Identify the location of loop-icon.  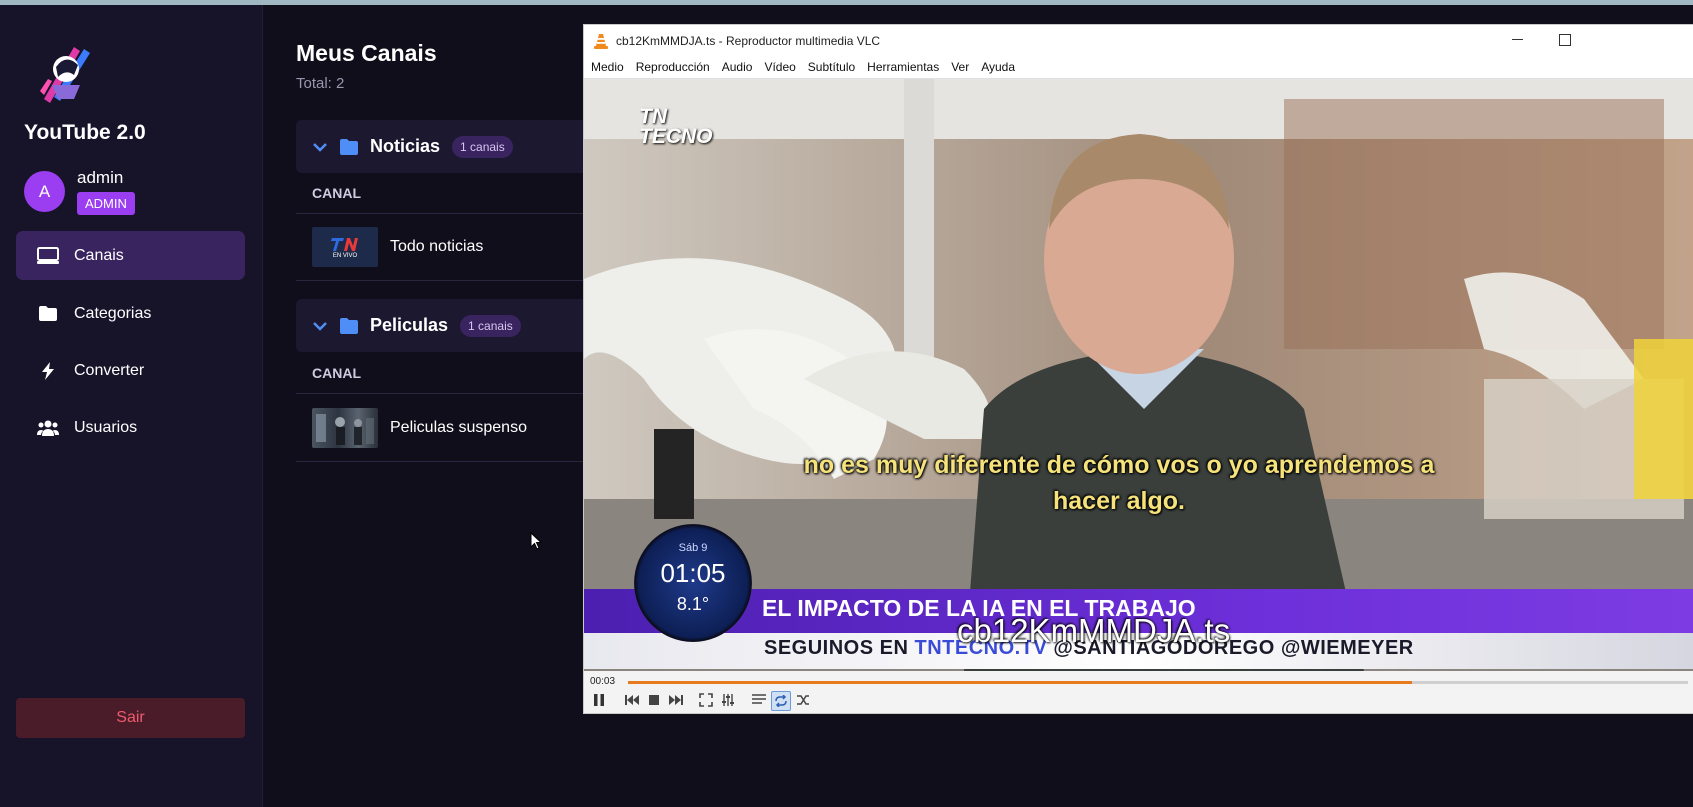
(781, 701).